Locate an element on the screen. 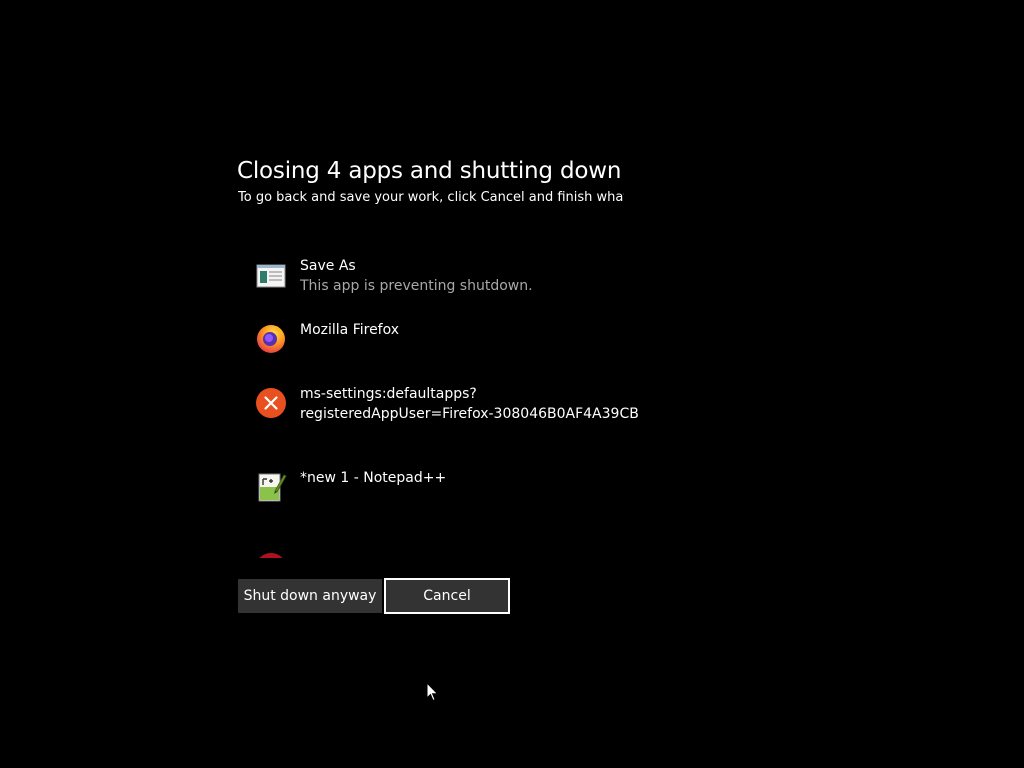  app-name: Mozilla Firefox is located at coordinates (350, 330).